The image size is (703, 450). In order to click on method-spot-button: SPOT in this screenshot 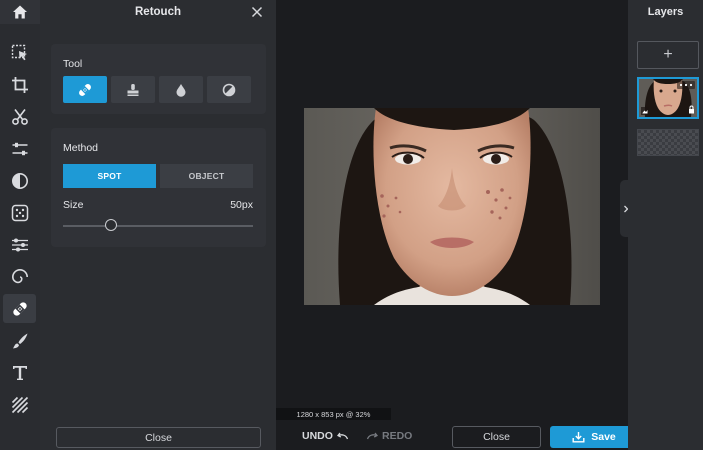, I will do `click(109, 176)`.